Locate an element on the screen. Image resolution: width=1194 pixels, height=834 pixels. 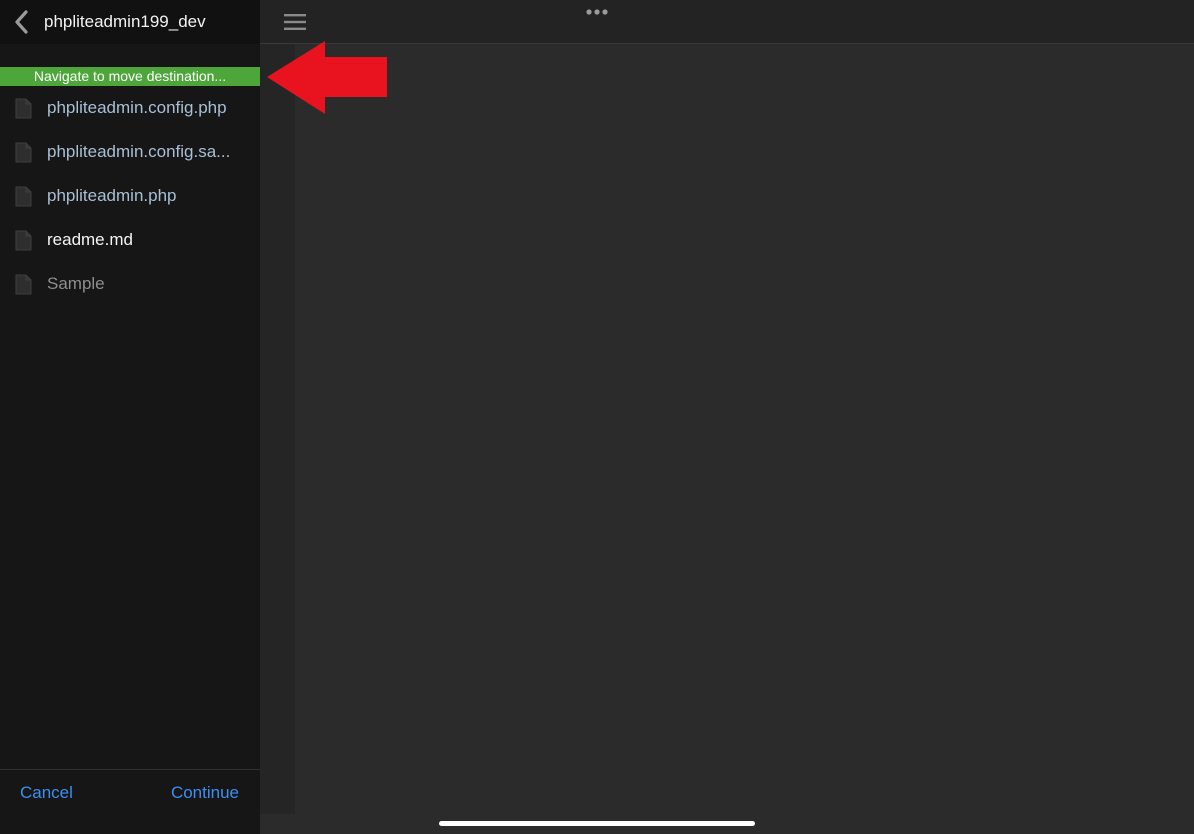
red-arrow-annotation is located at coordinates (327, 77).